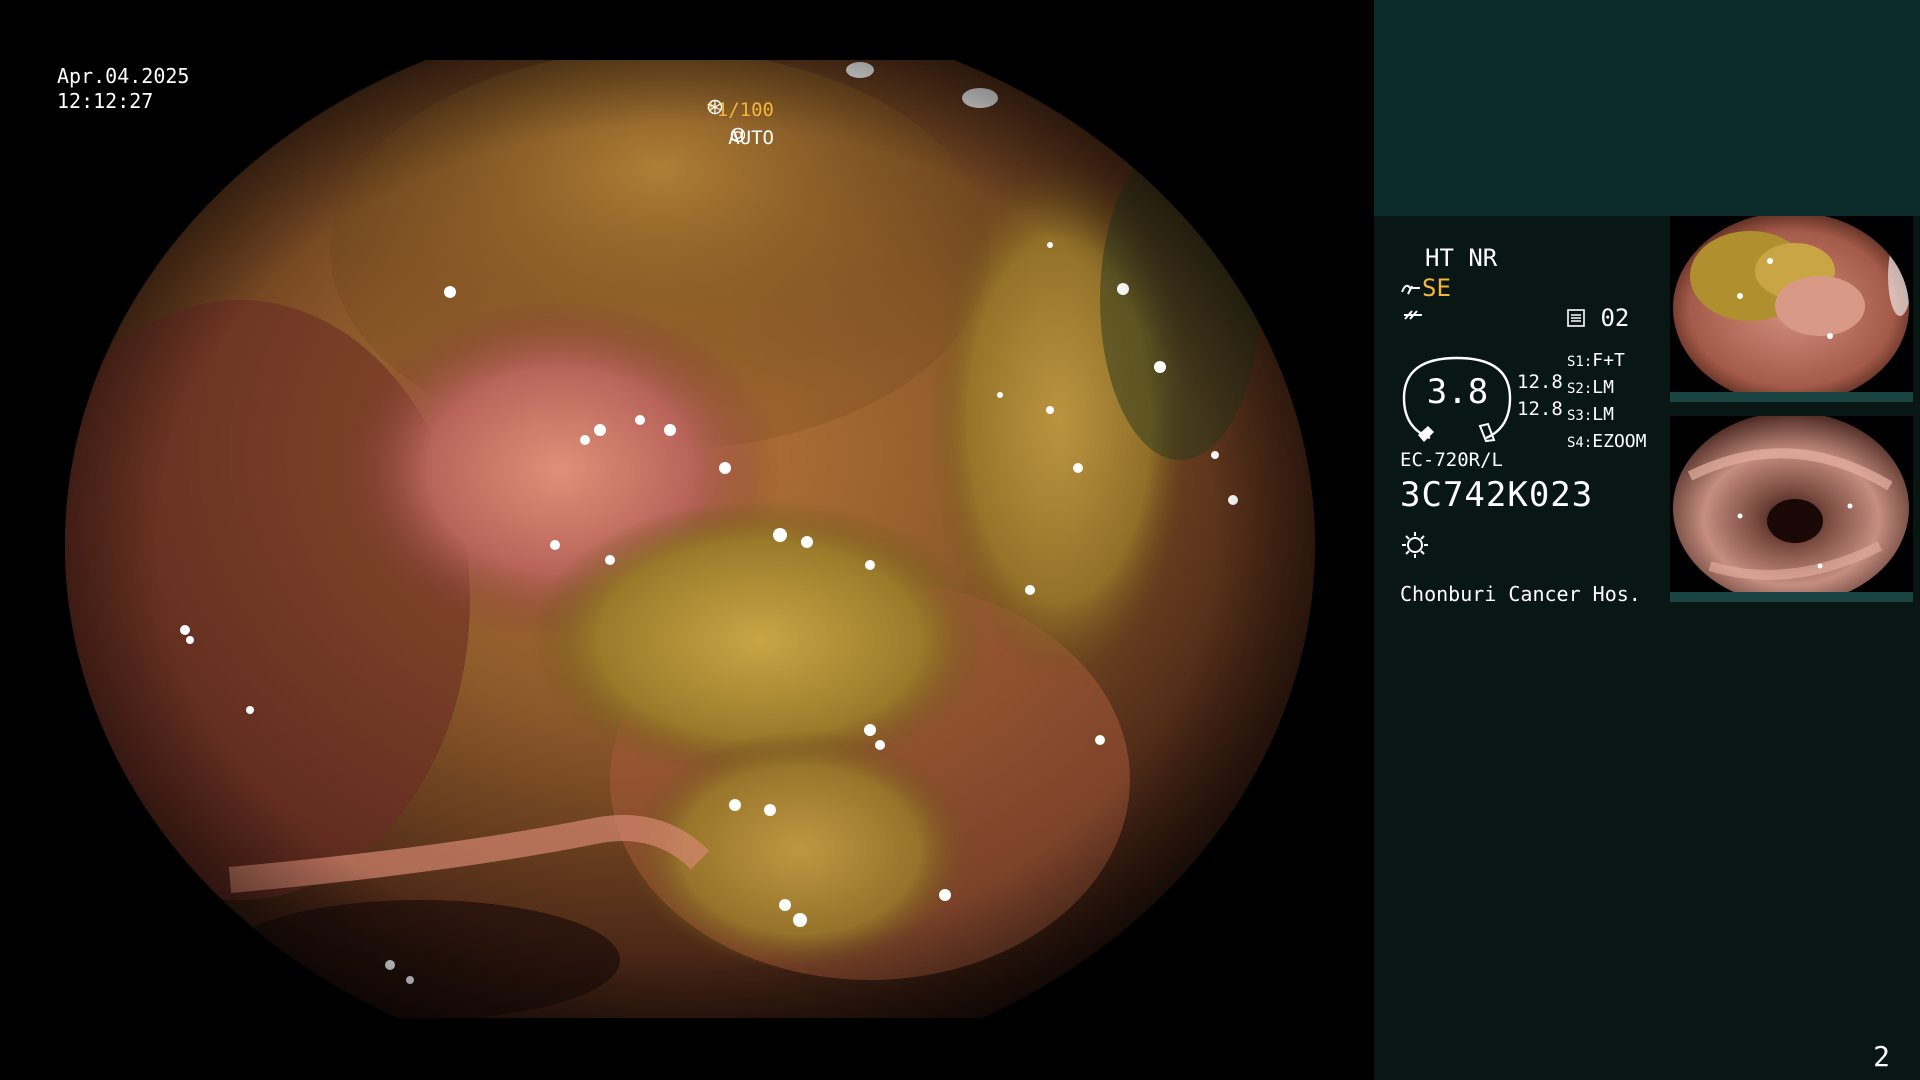  Describe the element at coordinates (1576, 318) in the screenshot. I see `record-card-icon` at that location.